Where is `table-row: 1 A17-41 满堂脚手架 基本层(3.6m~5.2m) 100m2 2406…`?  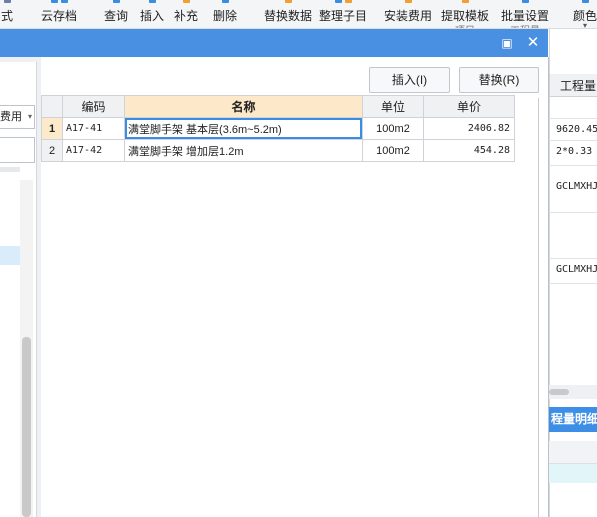
table-row: 1 A17-41 满堂脚手架 基本层(3.6m~5.2m) 100m2 2406… is located at coordinates (278, 128).